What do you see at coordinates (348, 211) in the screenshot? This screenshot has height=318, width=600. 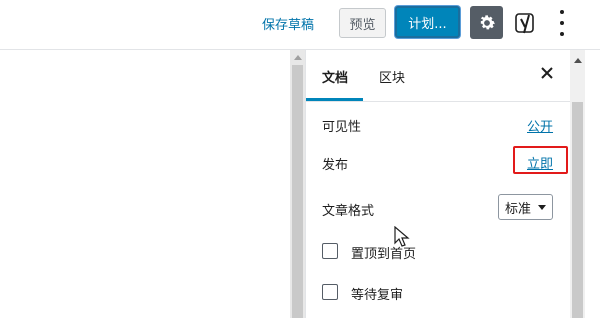 I see `post-format-label: 文章格式` at bounding box center [348, 211].